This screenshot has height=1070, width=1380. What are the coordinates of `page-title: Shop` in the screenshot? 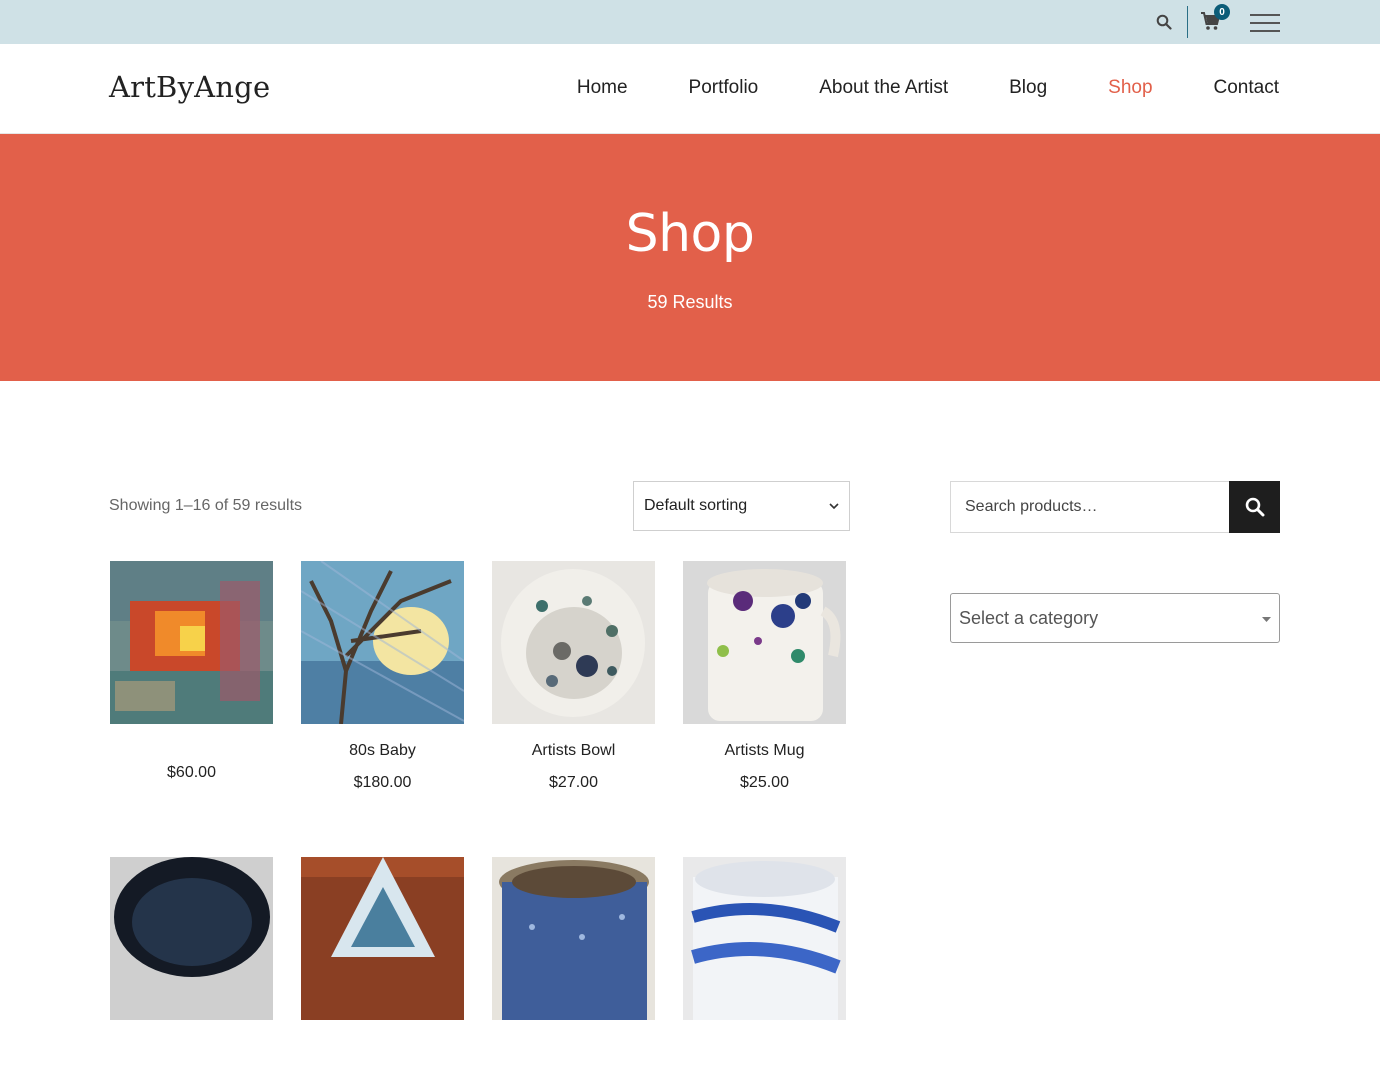 It's located at (690, 234).